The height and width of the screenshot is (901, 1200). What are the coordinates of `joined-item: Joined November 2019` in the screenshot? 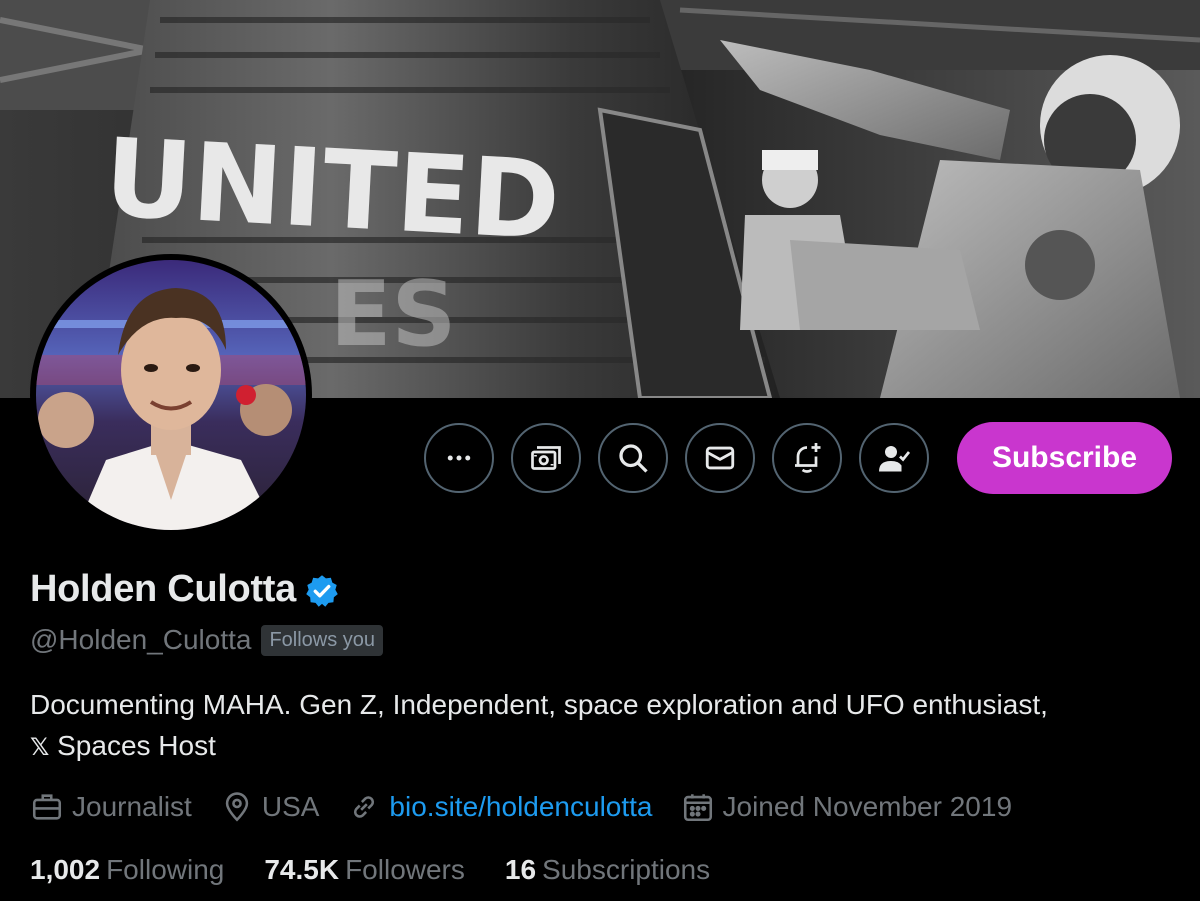 It's located at (847, 807).